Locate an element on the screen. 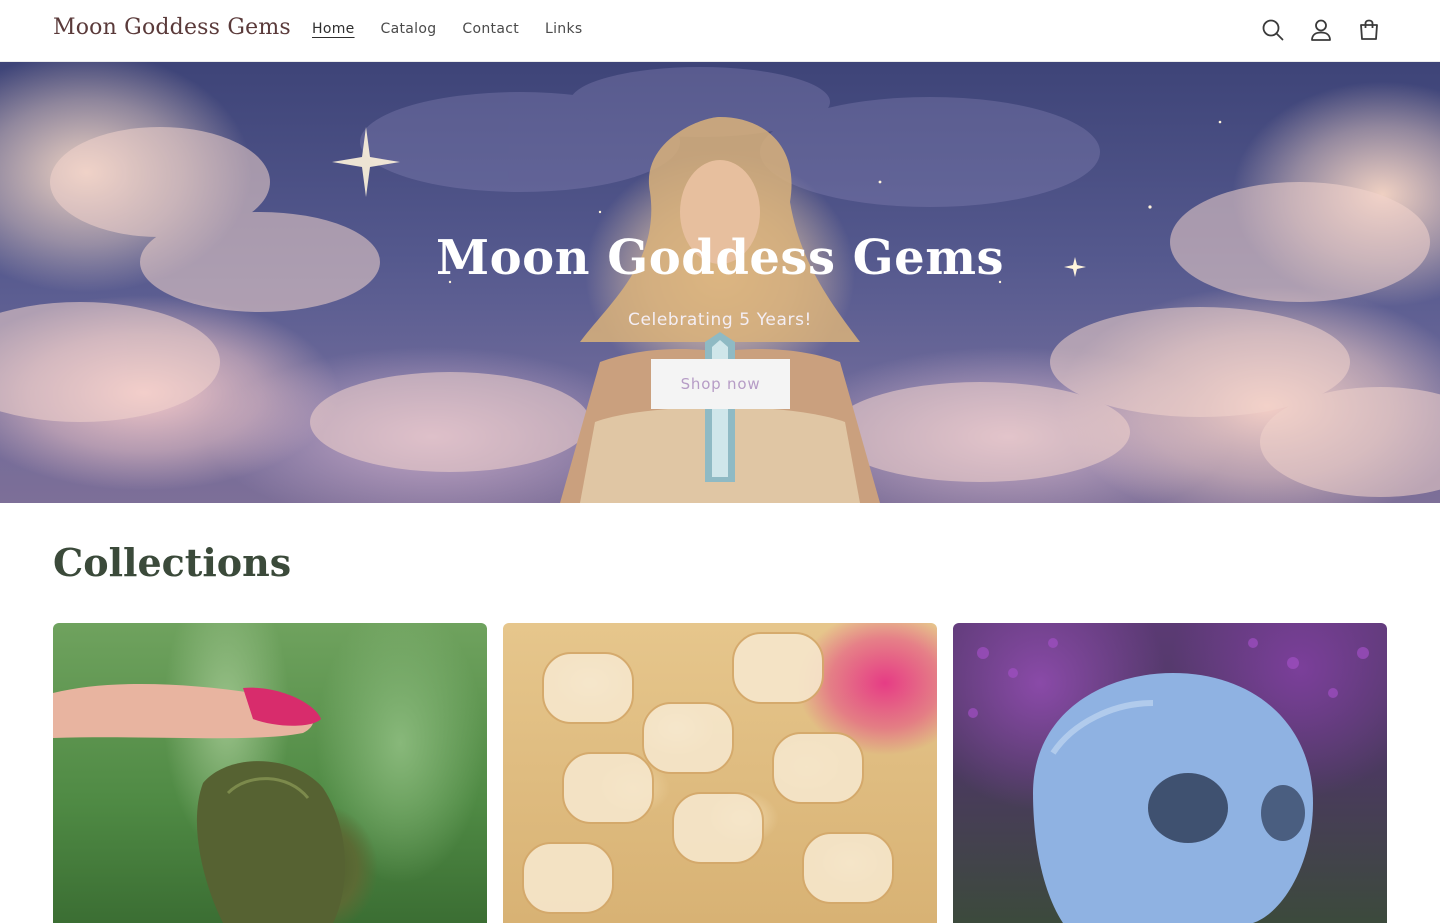  nav-home: Home is located at coordinates (333, 29).